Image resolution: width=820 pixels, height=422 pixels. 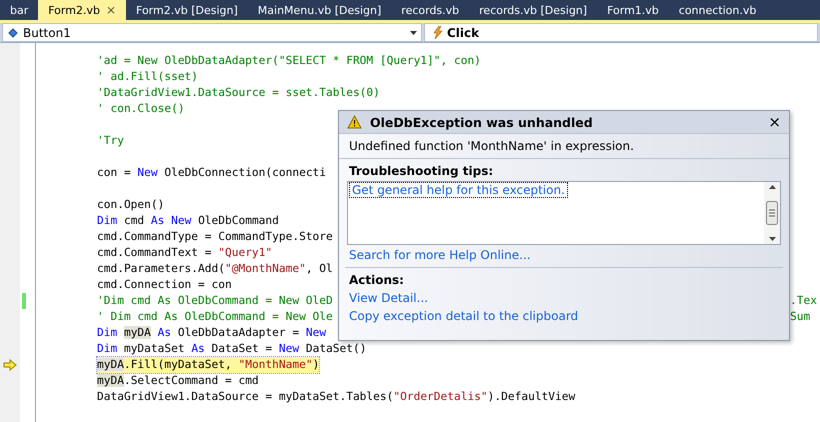 I want to click on code-line: 'ad = New OleDbDataAdapter("SELECT * FROM [Query1]", con), so click(x=289, y=61).